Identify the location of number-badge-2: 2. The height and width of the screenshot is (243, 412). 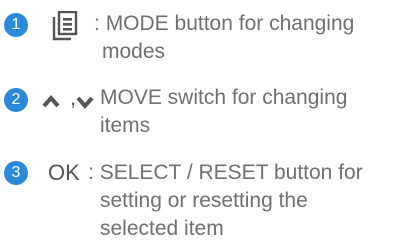
(16, 100).